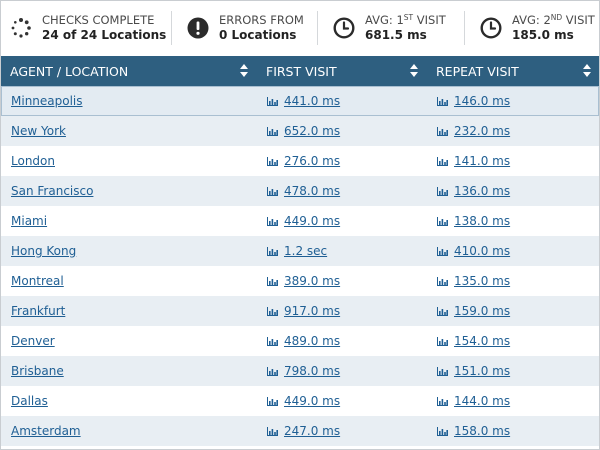 This screenshot has height=450, width=600. Describe the element at coordinates (482, 431) in the screenshot. I see `repeat-visit-link: 158.0 ms` at that location.